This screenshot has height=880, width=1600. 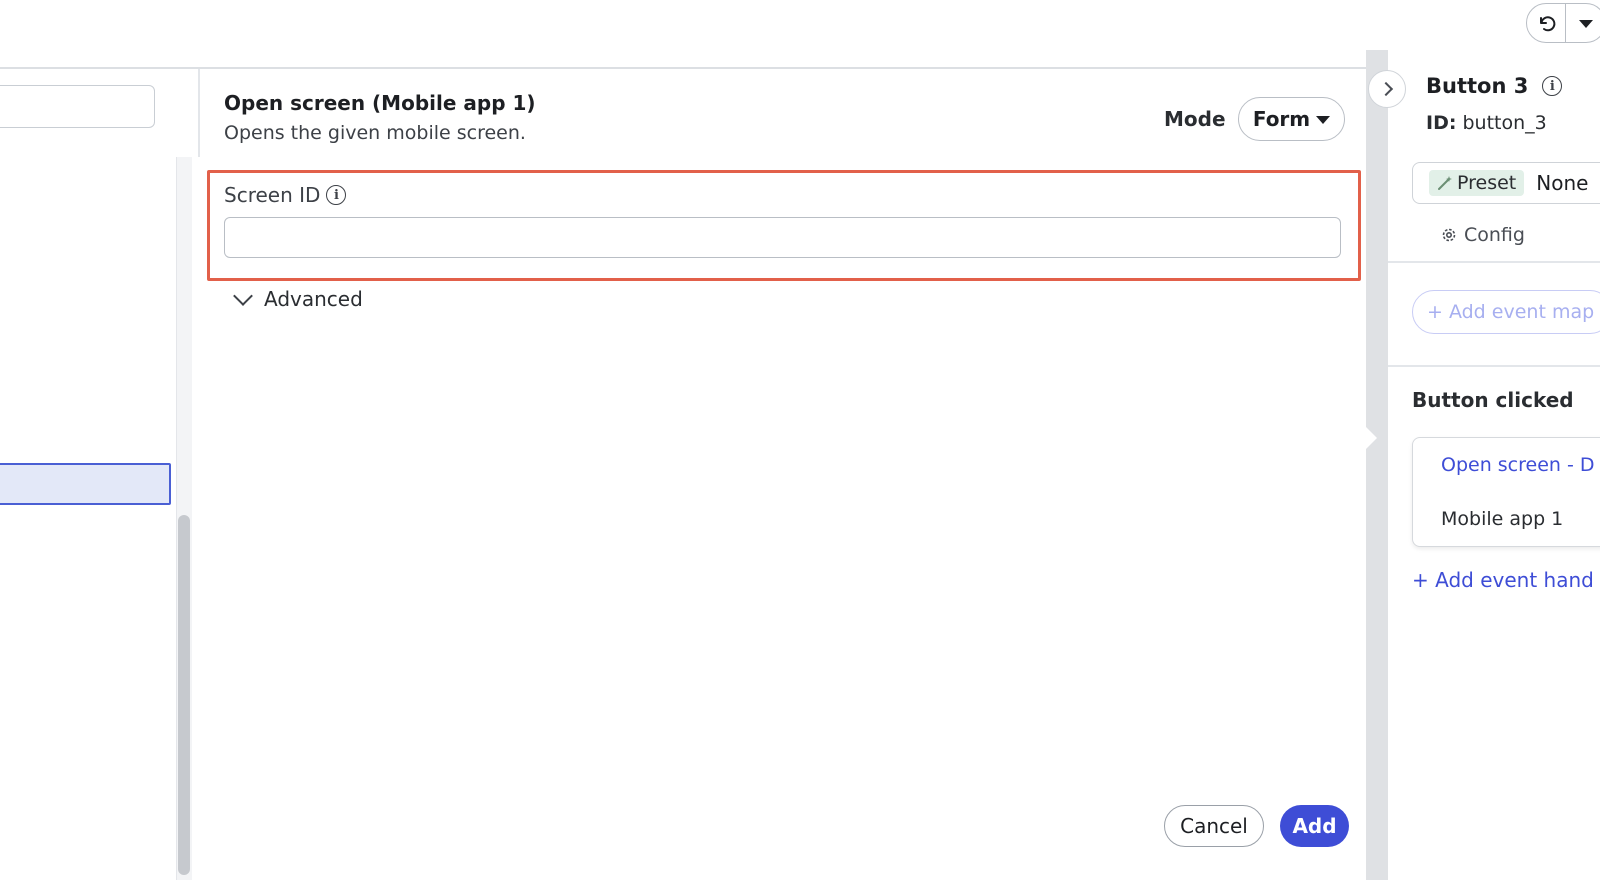 What do you see at coordinates (313, 299) in the screenshot?
I see `advanced-label: Advanced` at bounding box center [313, 299].